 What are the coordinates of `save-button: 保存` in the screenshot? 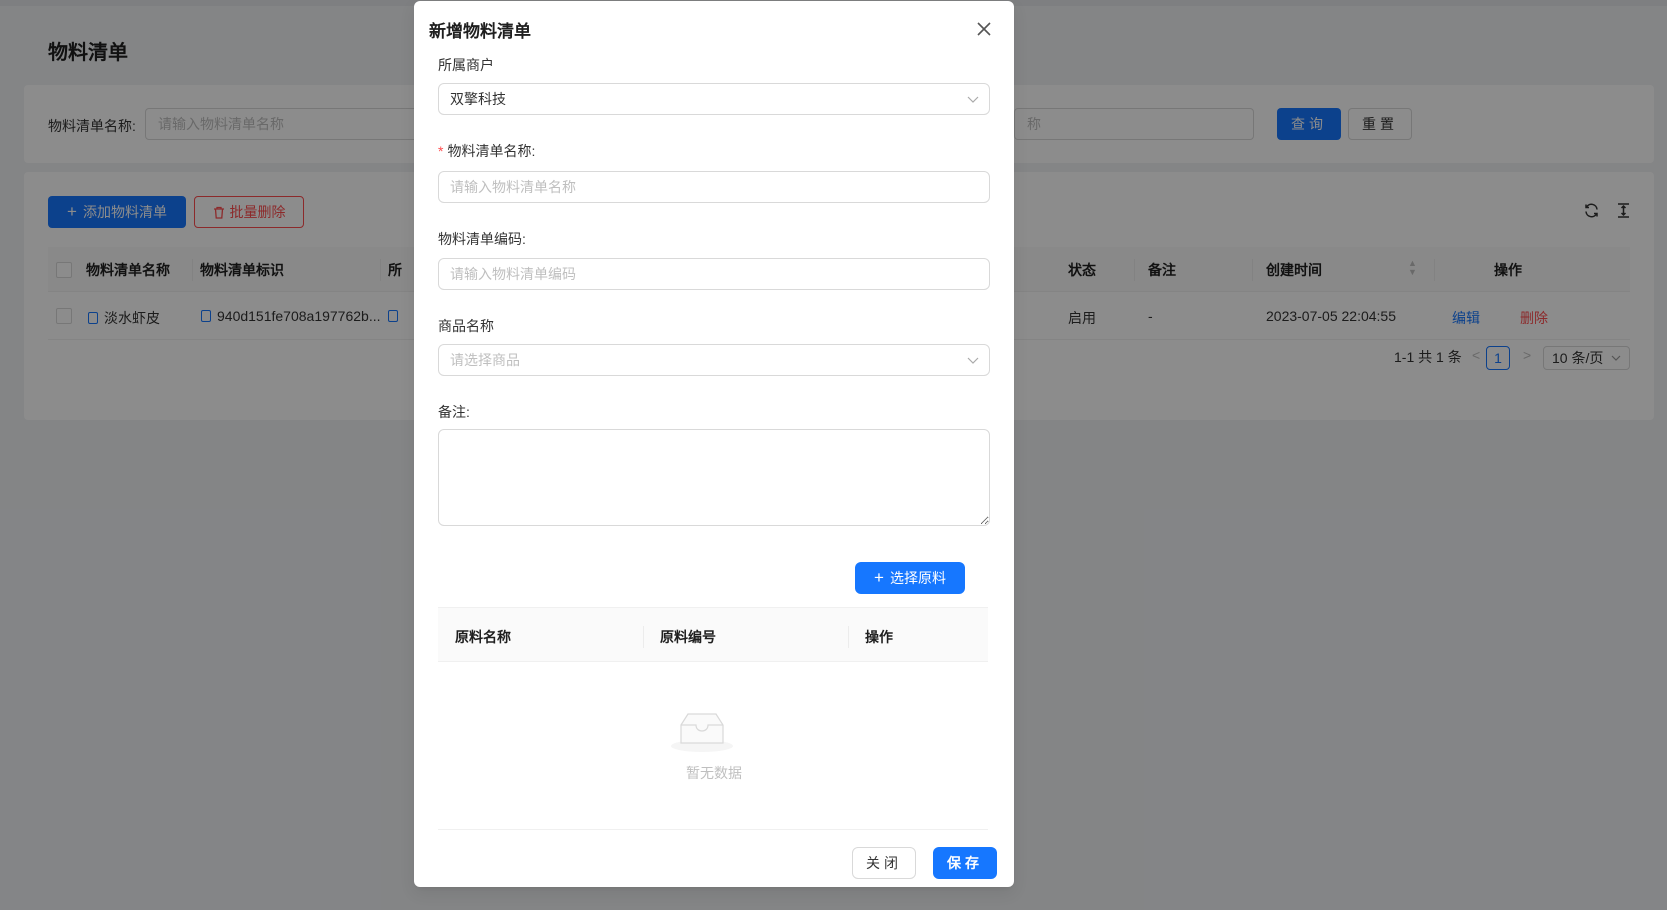 It's located at (965, 863).